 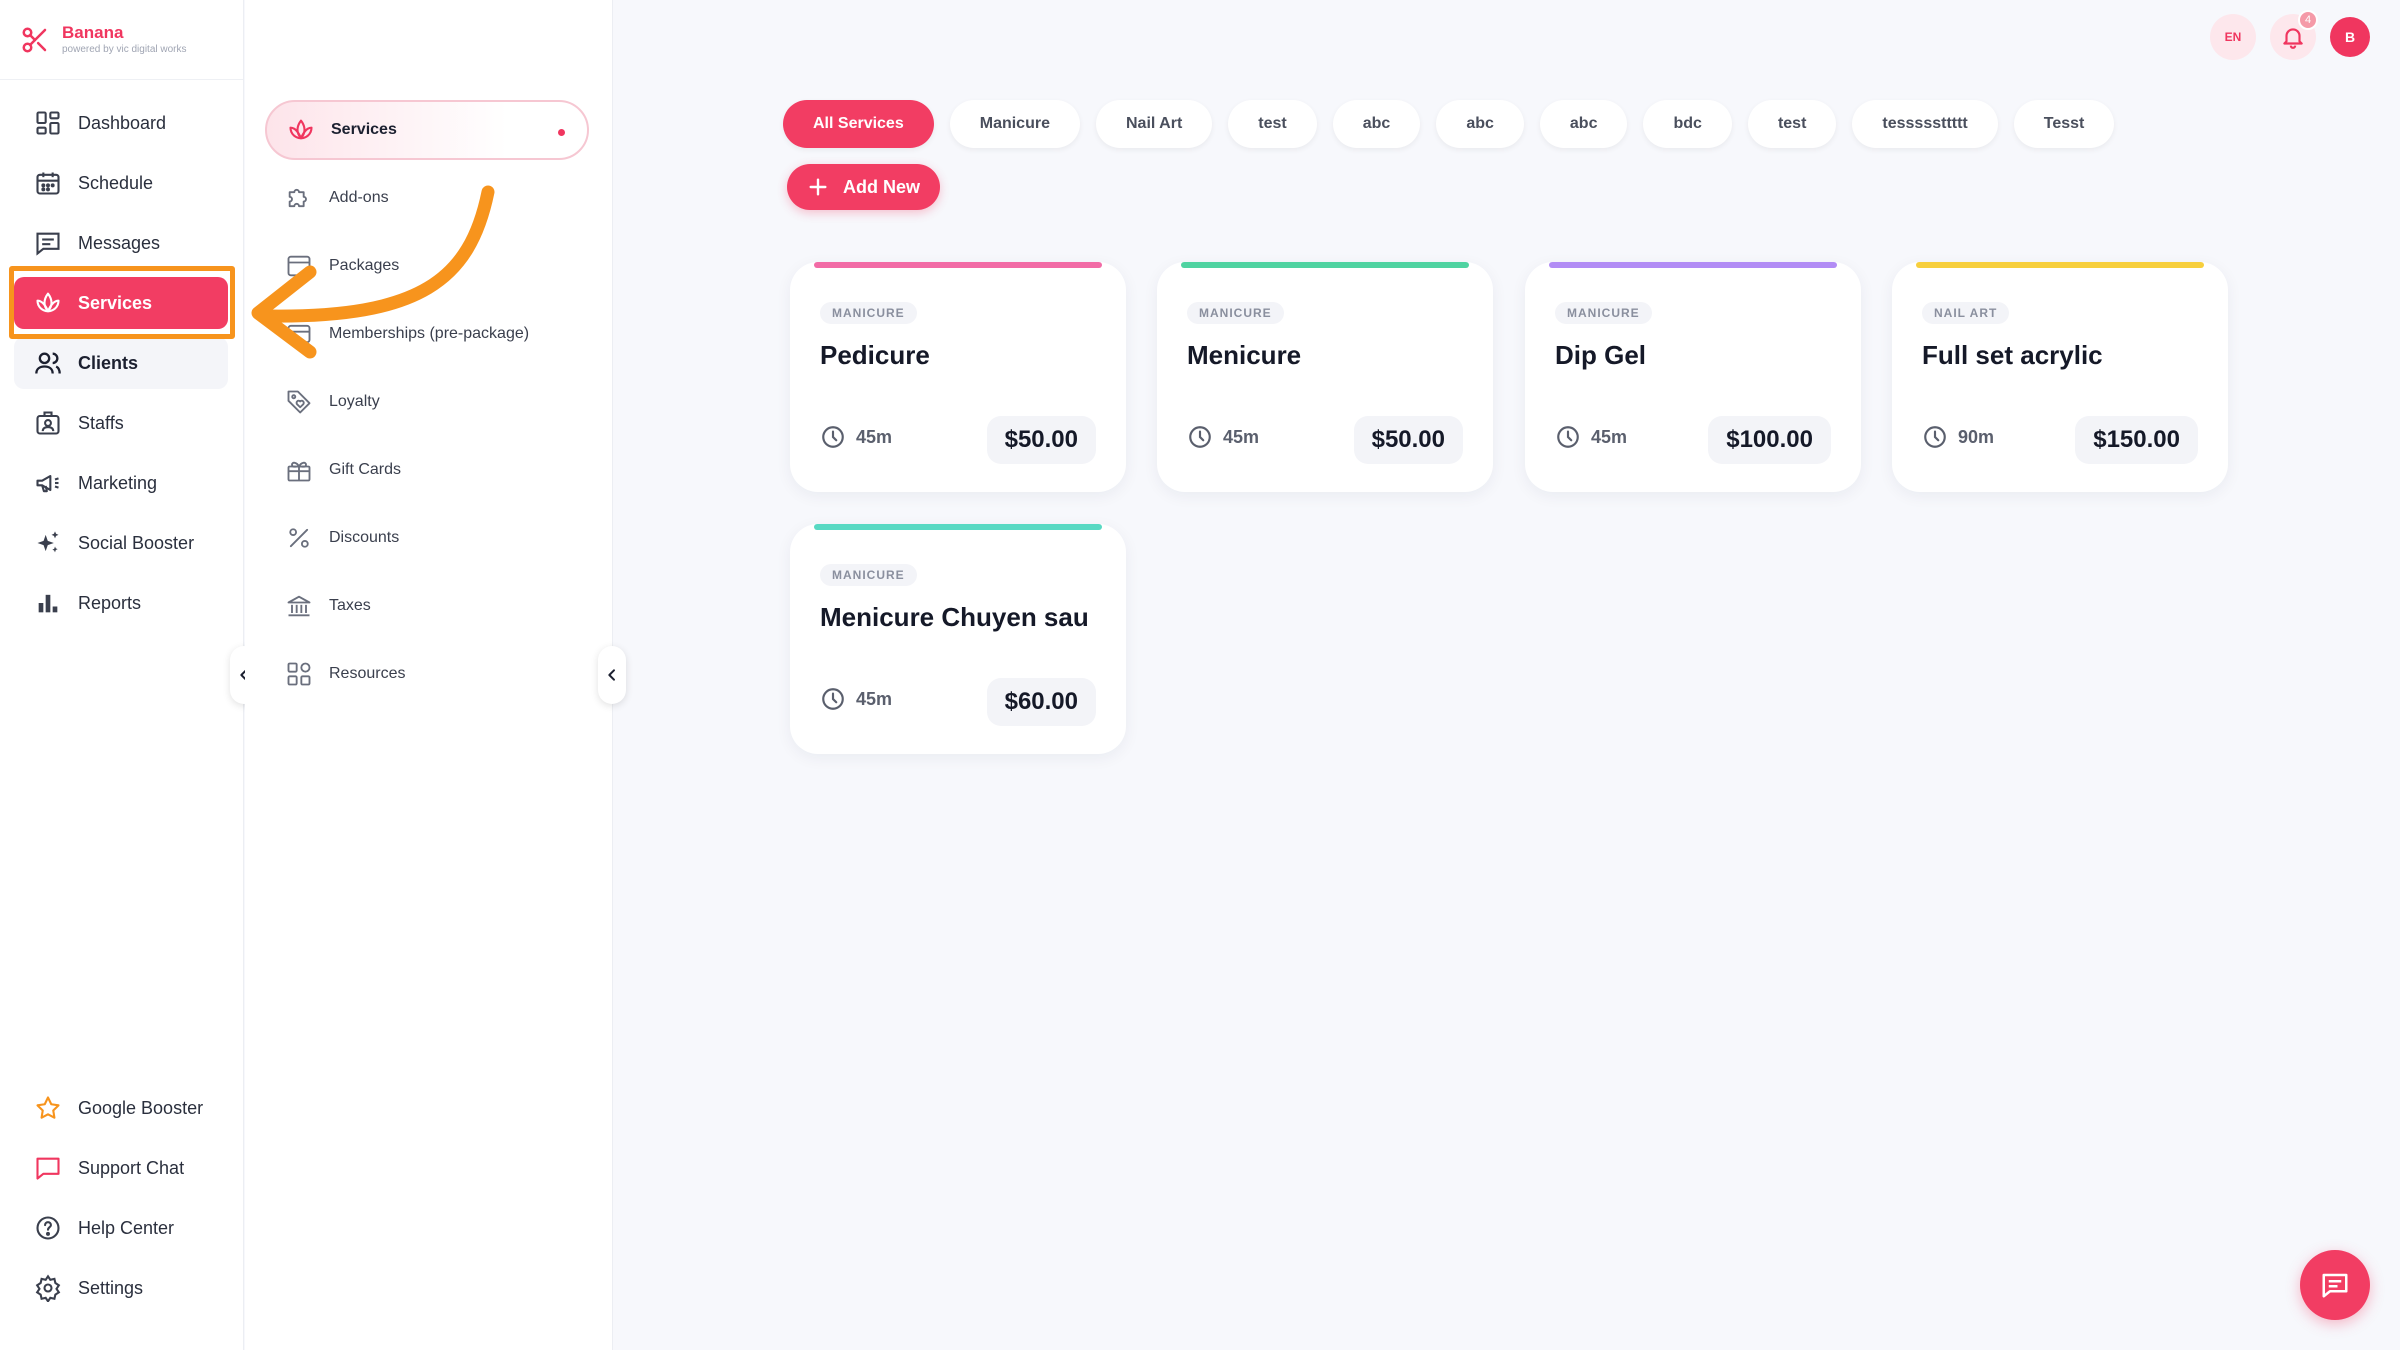 What do you see at coordinates (297, 198) in the screenshot?
I see `puzzle-icon` at bounding box center [297, 198].